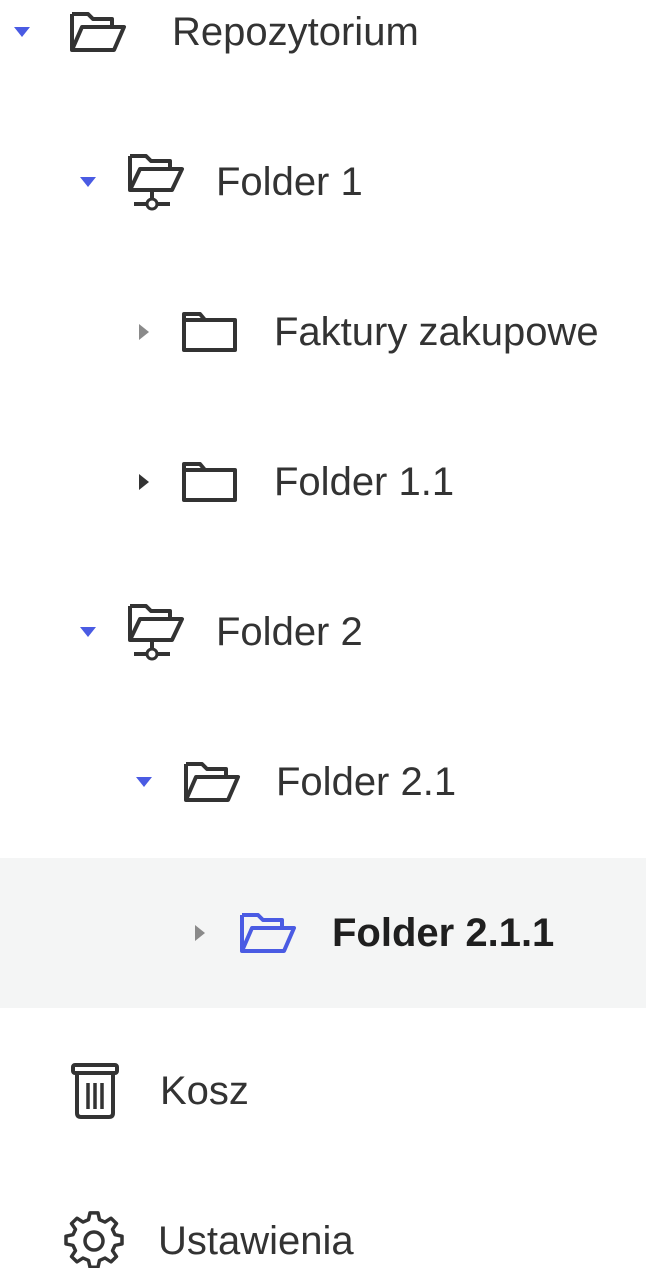  What do you see at coordinates (289, 632) in the screenshot?
I see `tree-item-label: Folder 2` at bounding box center [289, 632].